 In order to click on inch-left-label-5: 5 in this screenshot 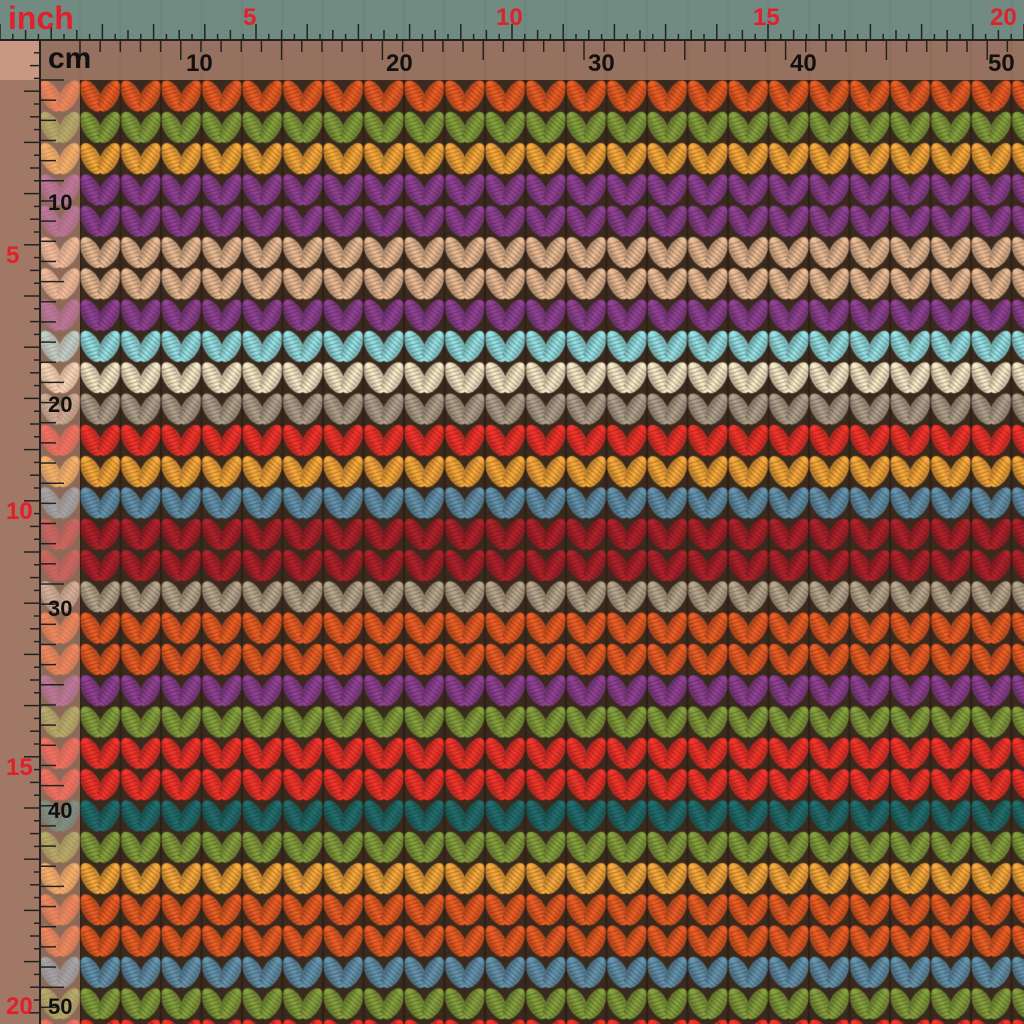, I will do `click(13, 255)`.